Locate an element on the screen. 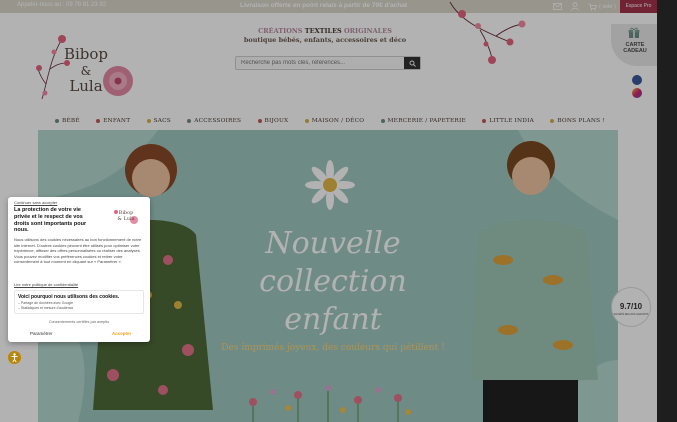 The width and height of the screenshot is (677, 422). nav-item-sacs: SACS is located at coordinates (158, 121).